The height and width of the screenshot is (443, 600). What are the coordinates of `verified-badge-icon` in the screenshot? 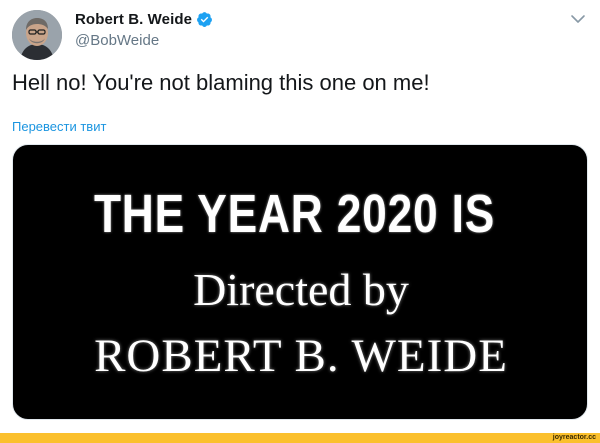 It's located at (204, 19).